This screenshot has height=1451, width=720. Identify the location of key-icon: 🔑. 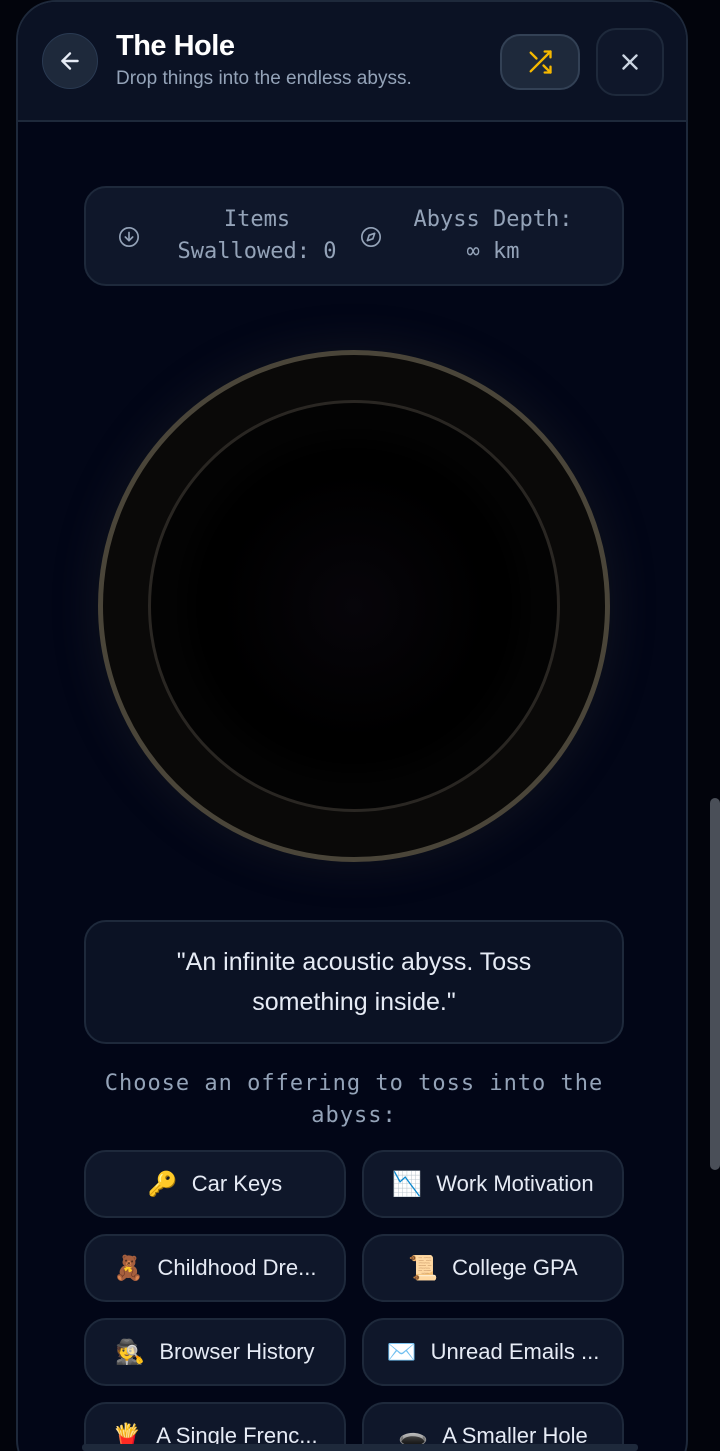
(162, 1184).